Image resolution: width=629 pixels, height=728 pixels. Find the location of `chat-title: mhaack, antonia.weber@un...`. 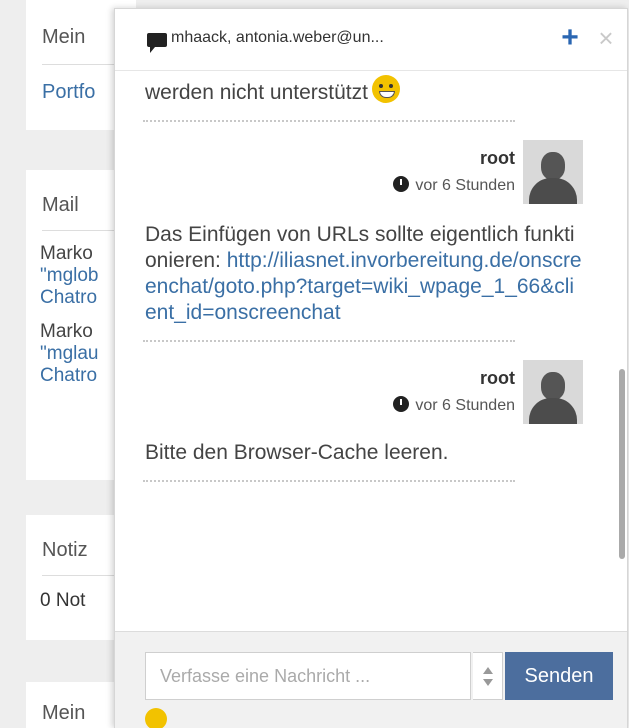

chat-title: mhaack, antonia.weber@un... is located at coordinates (336, 38).